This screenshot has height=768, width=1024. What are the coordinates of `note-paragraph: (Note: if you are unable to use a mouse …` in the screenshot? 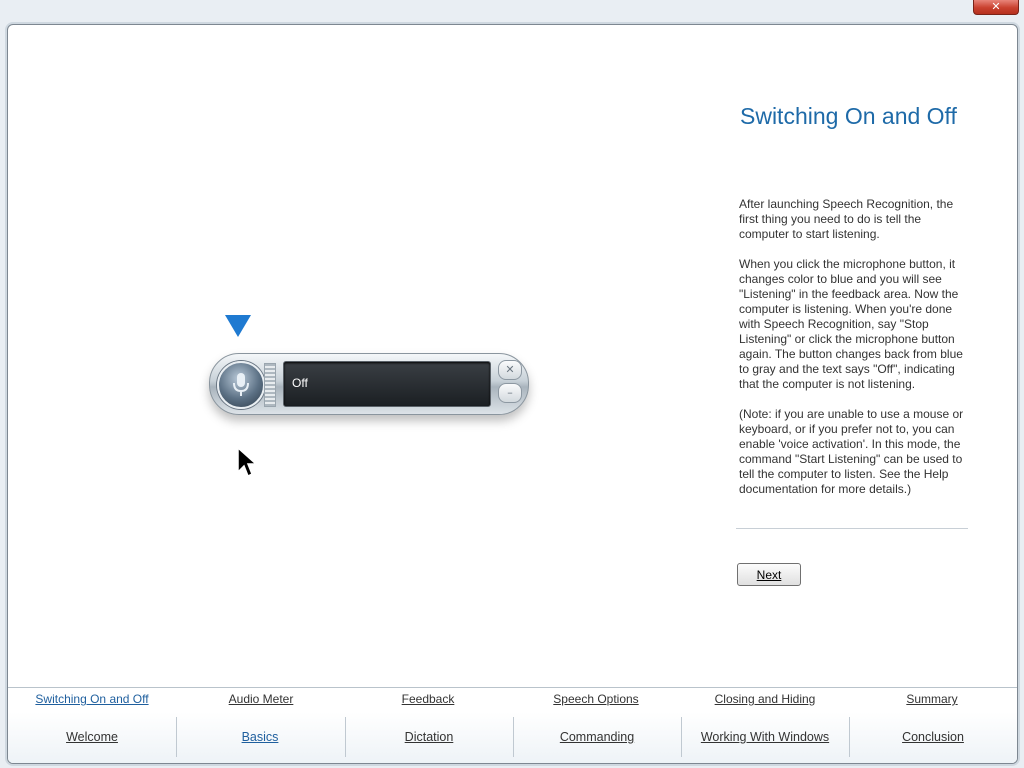 It's located at (851, 451).